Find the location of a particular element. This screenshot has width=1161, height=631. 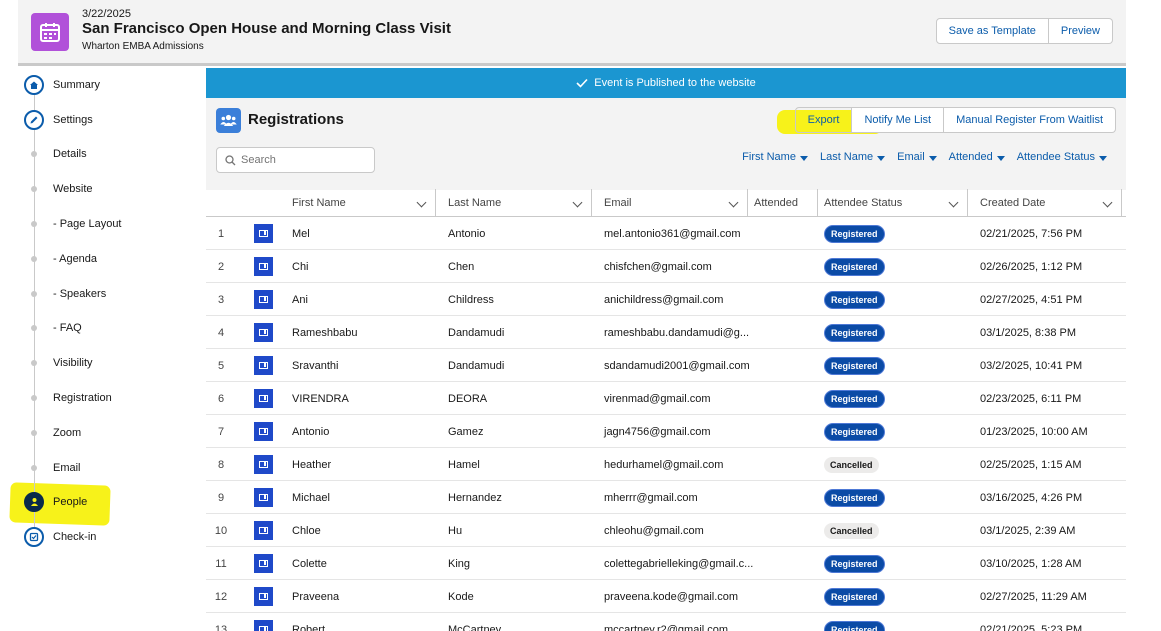

column-header-first: First Name is located at coordinates (361, 203).